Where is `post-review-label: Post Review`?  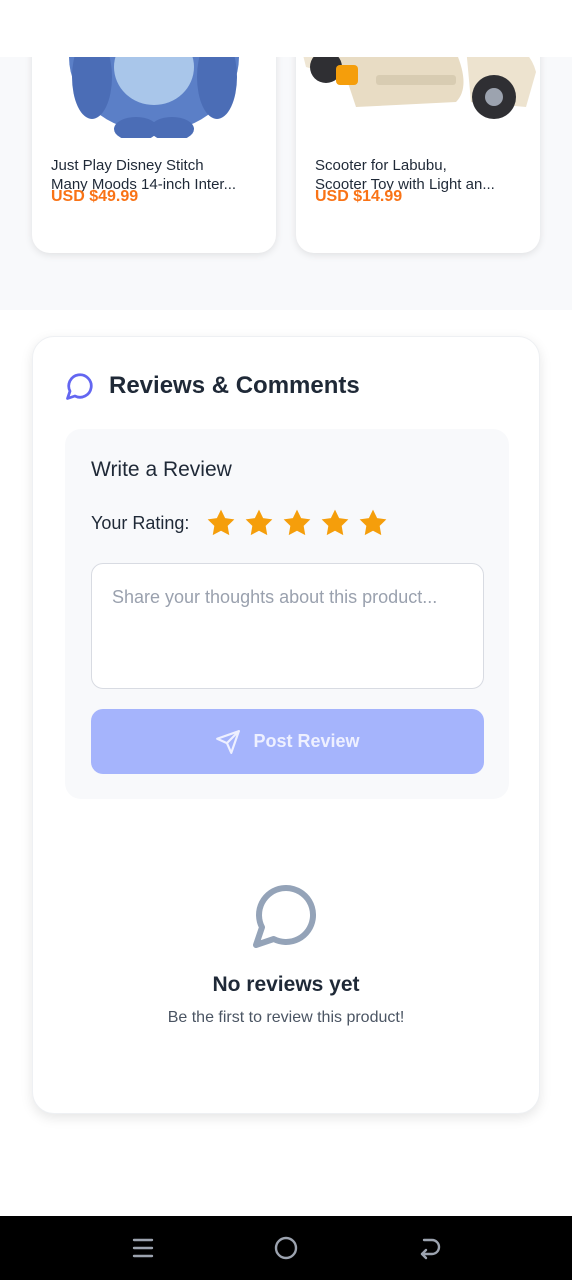
post-review-label: Post Review is located at coordinates (306, 741).